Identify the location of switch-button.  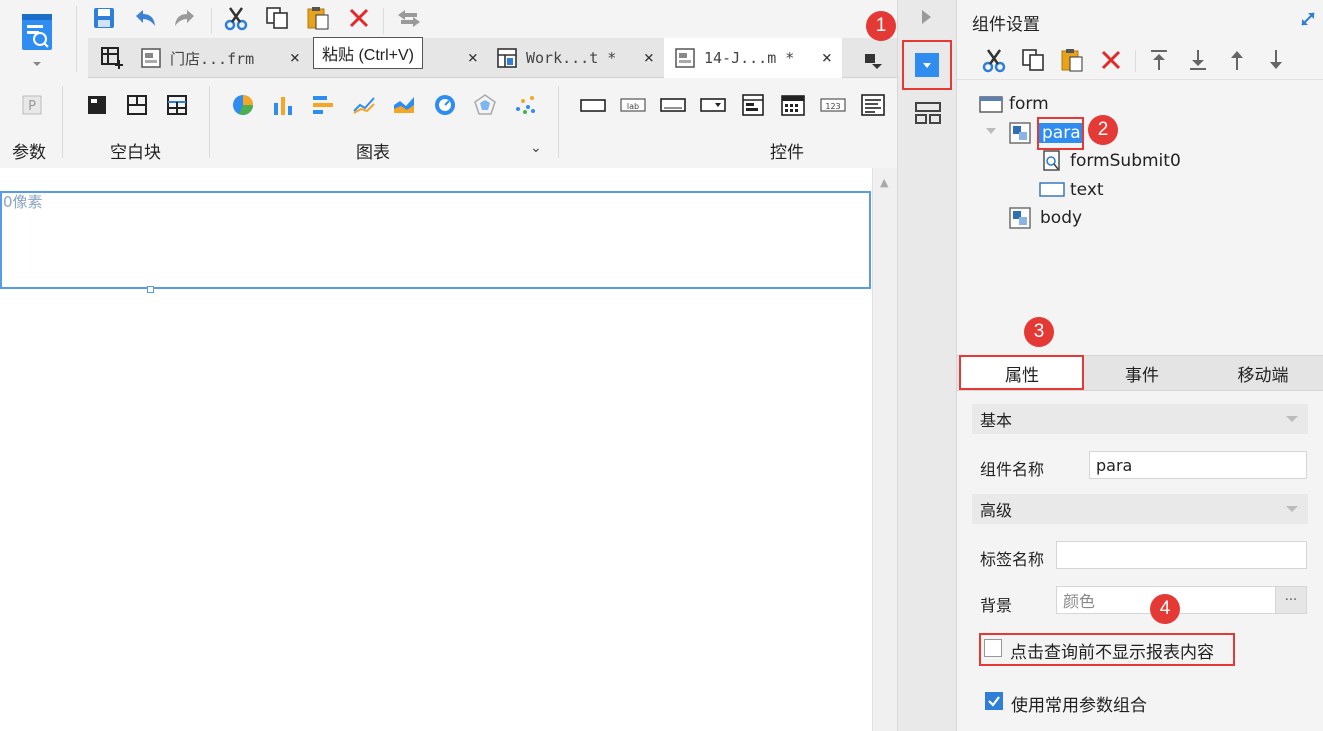
(409, 18).